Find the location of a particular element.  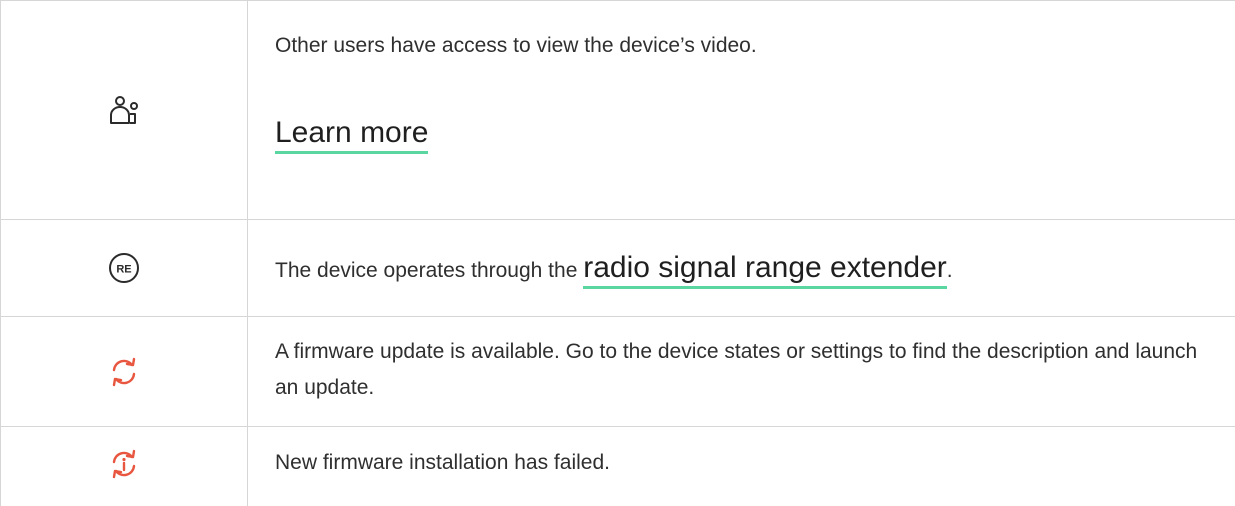

learn-more-link: Learn more is located at coordinates (352, 135).